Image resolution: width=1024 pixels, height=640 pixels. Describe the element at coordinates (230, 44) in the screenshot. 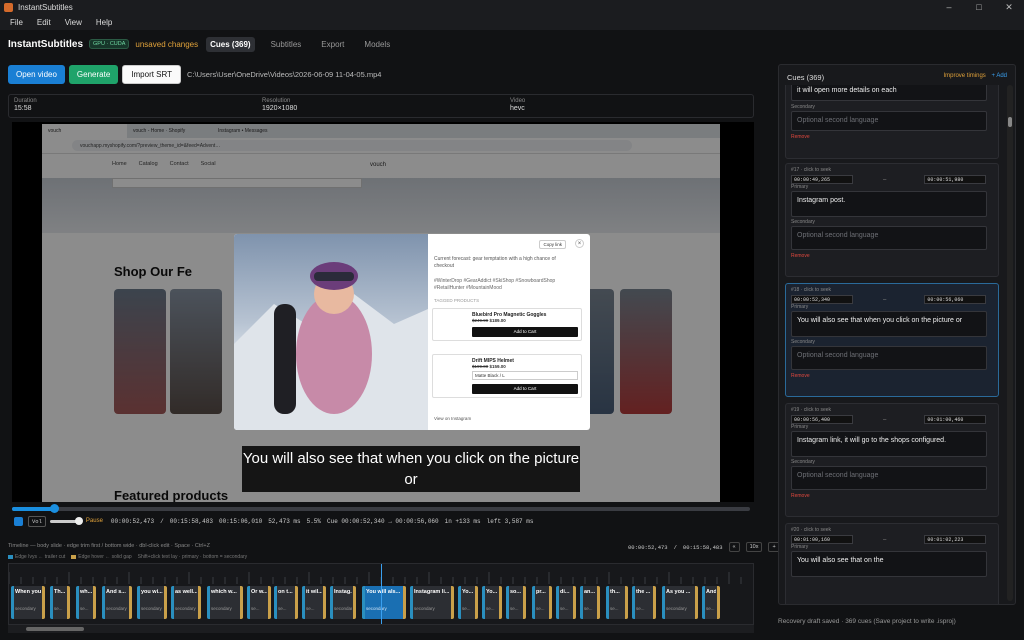

I see `tab-cues: Cues (369)` at that location.